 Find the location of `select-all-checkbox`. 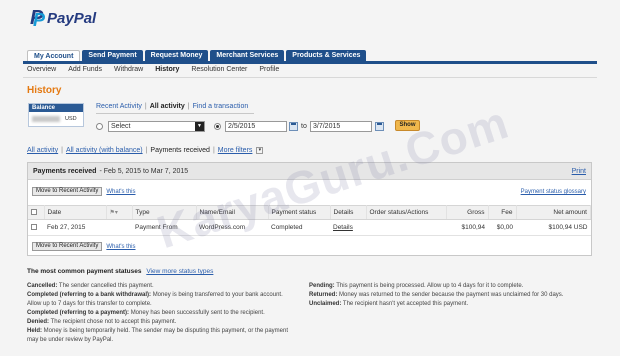

select-all-checkbox is located at coordinates (34, 211).